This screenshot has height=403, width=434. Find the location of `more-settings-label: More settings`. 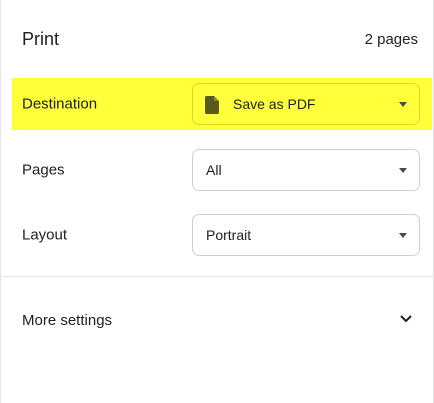

more-settings-label: More settings is located at coordinates (67, 320).